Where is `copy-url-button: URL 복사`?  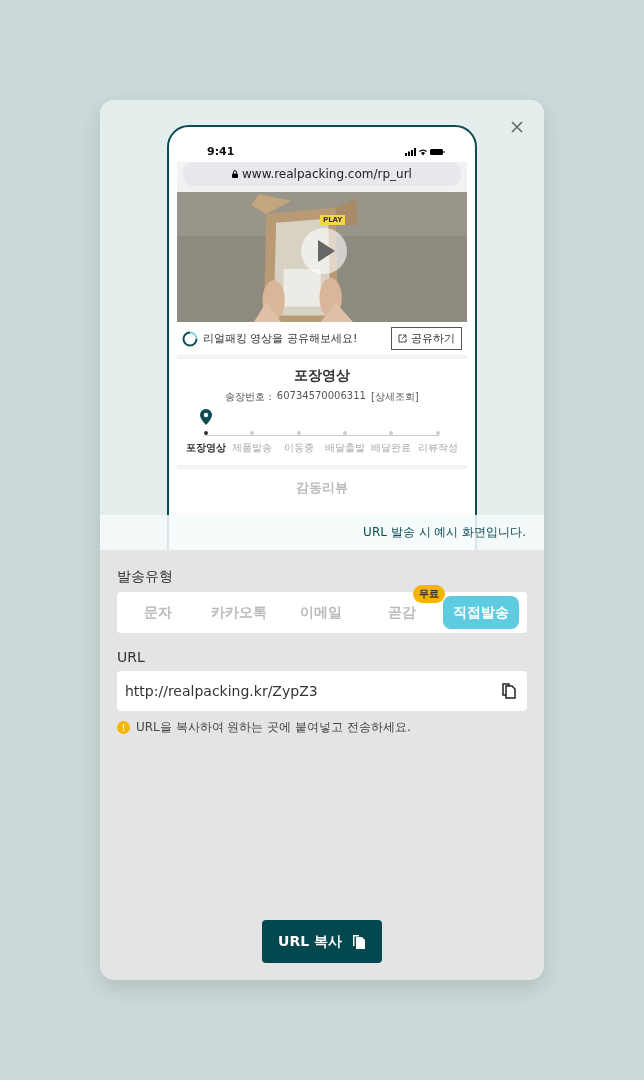
copy-url-button: URL 복사 is located at coordinates (322, 941).